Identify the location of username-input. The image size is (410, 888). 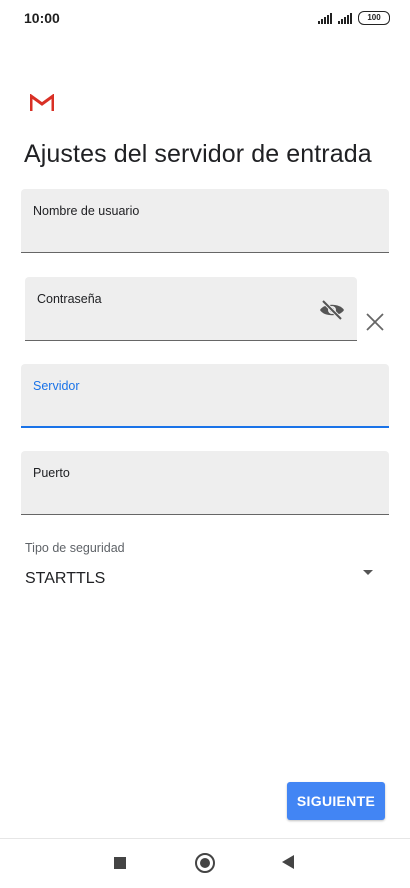
(186, 235).